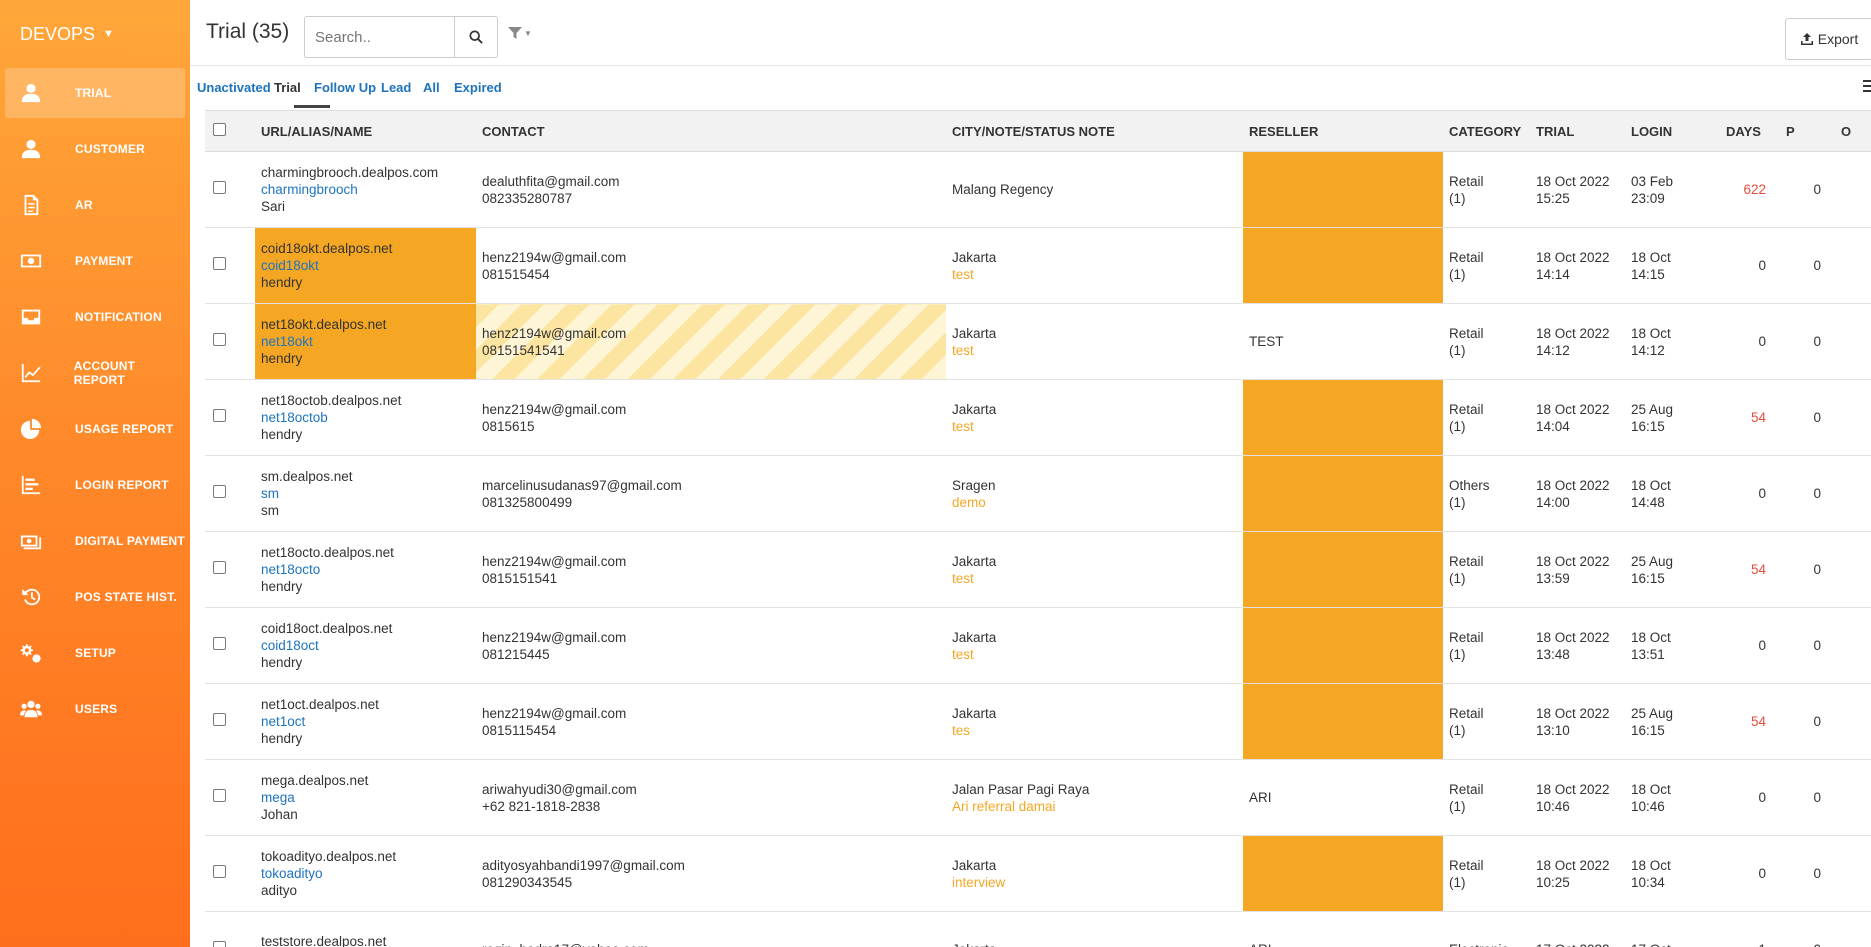 The image size is (1871, 947). I want to click on tab-unactivated: Unactivated, so click(234, 87).